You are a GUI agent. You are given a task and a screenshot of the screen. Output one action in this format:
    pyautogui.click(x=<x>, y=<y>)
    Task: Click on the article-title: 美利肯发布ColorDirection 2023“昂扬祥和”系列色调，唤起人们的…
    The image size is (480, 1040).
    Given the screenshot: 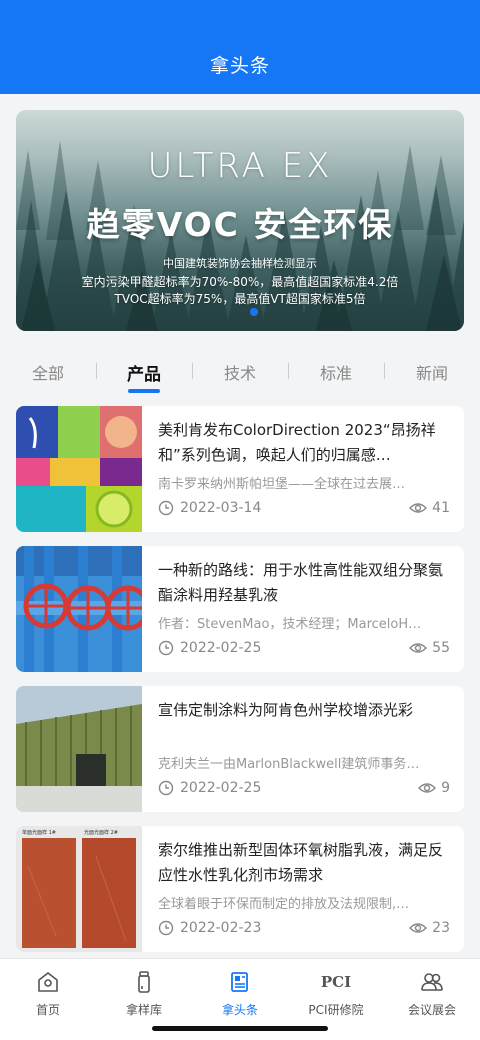 What is the action you would take?
    pyautogui.click(x=297, y=442)
    